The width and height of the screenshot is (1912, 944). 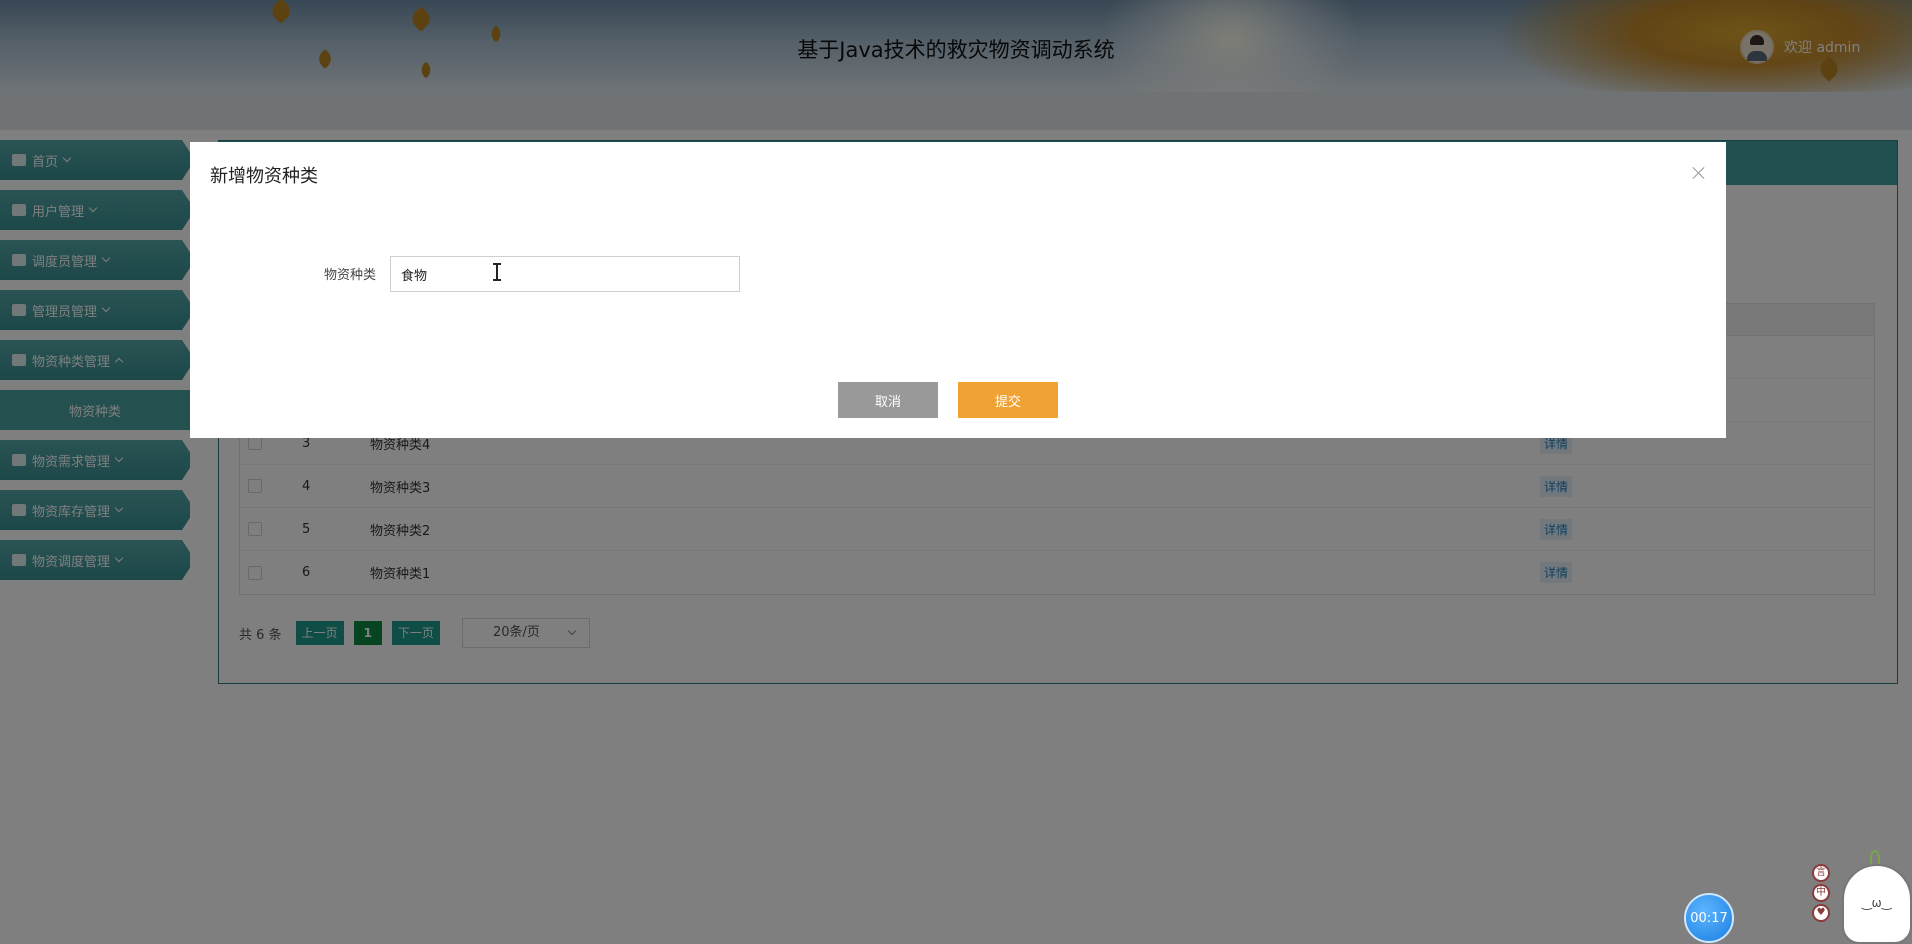 I want to click on cancel-button: 取消, so click(x=888, y=400).